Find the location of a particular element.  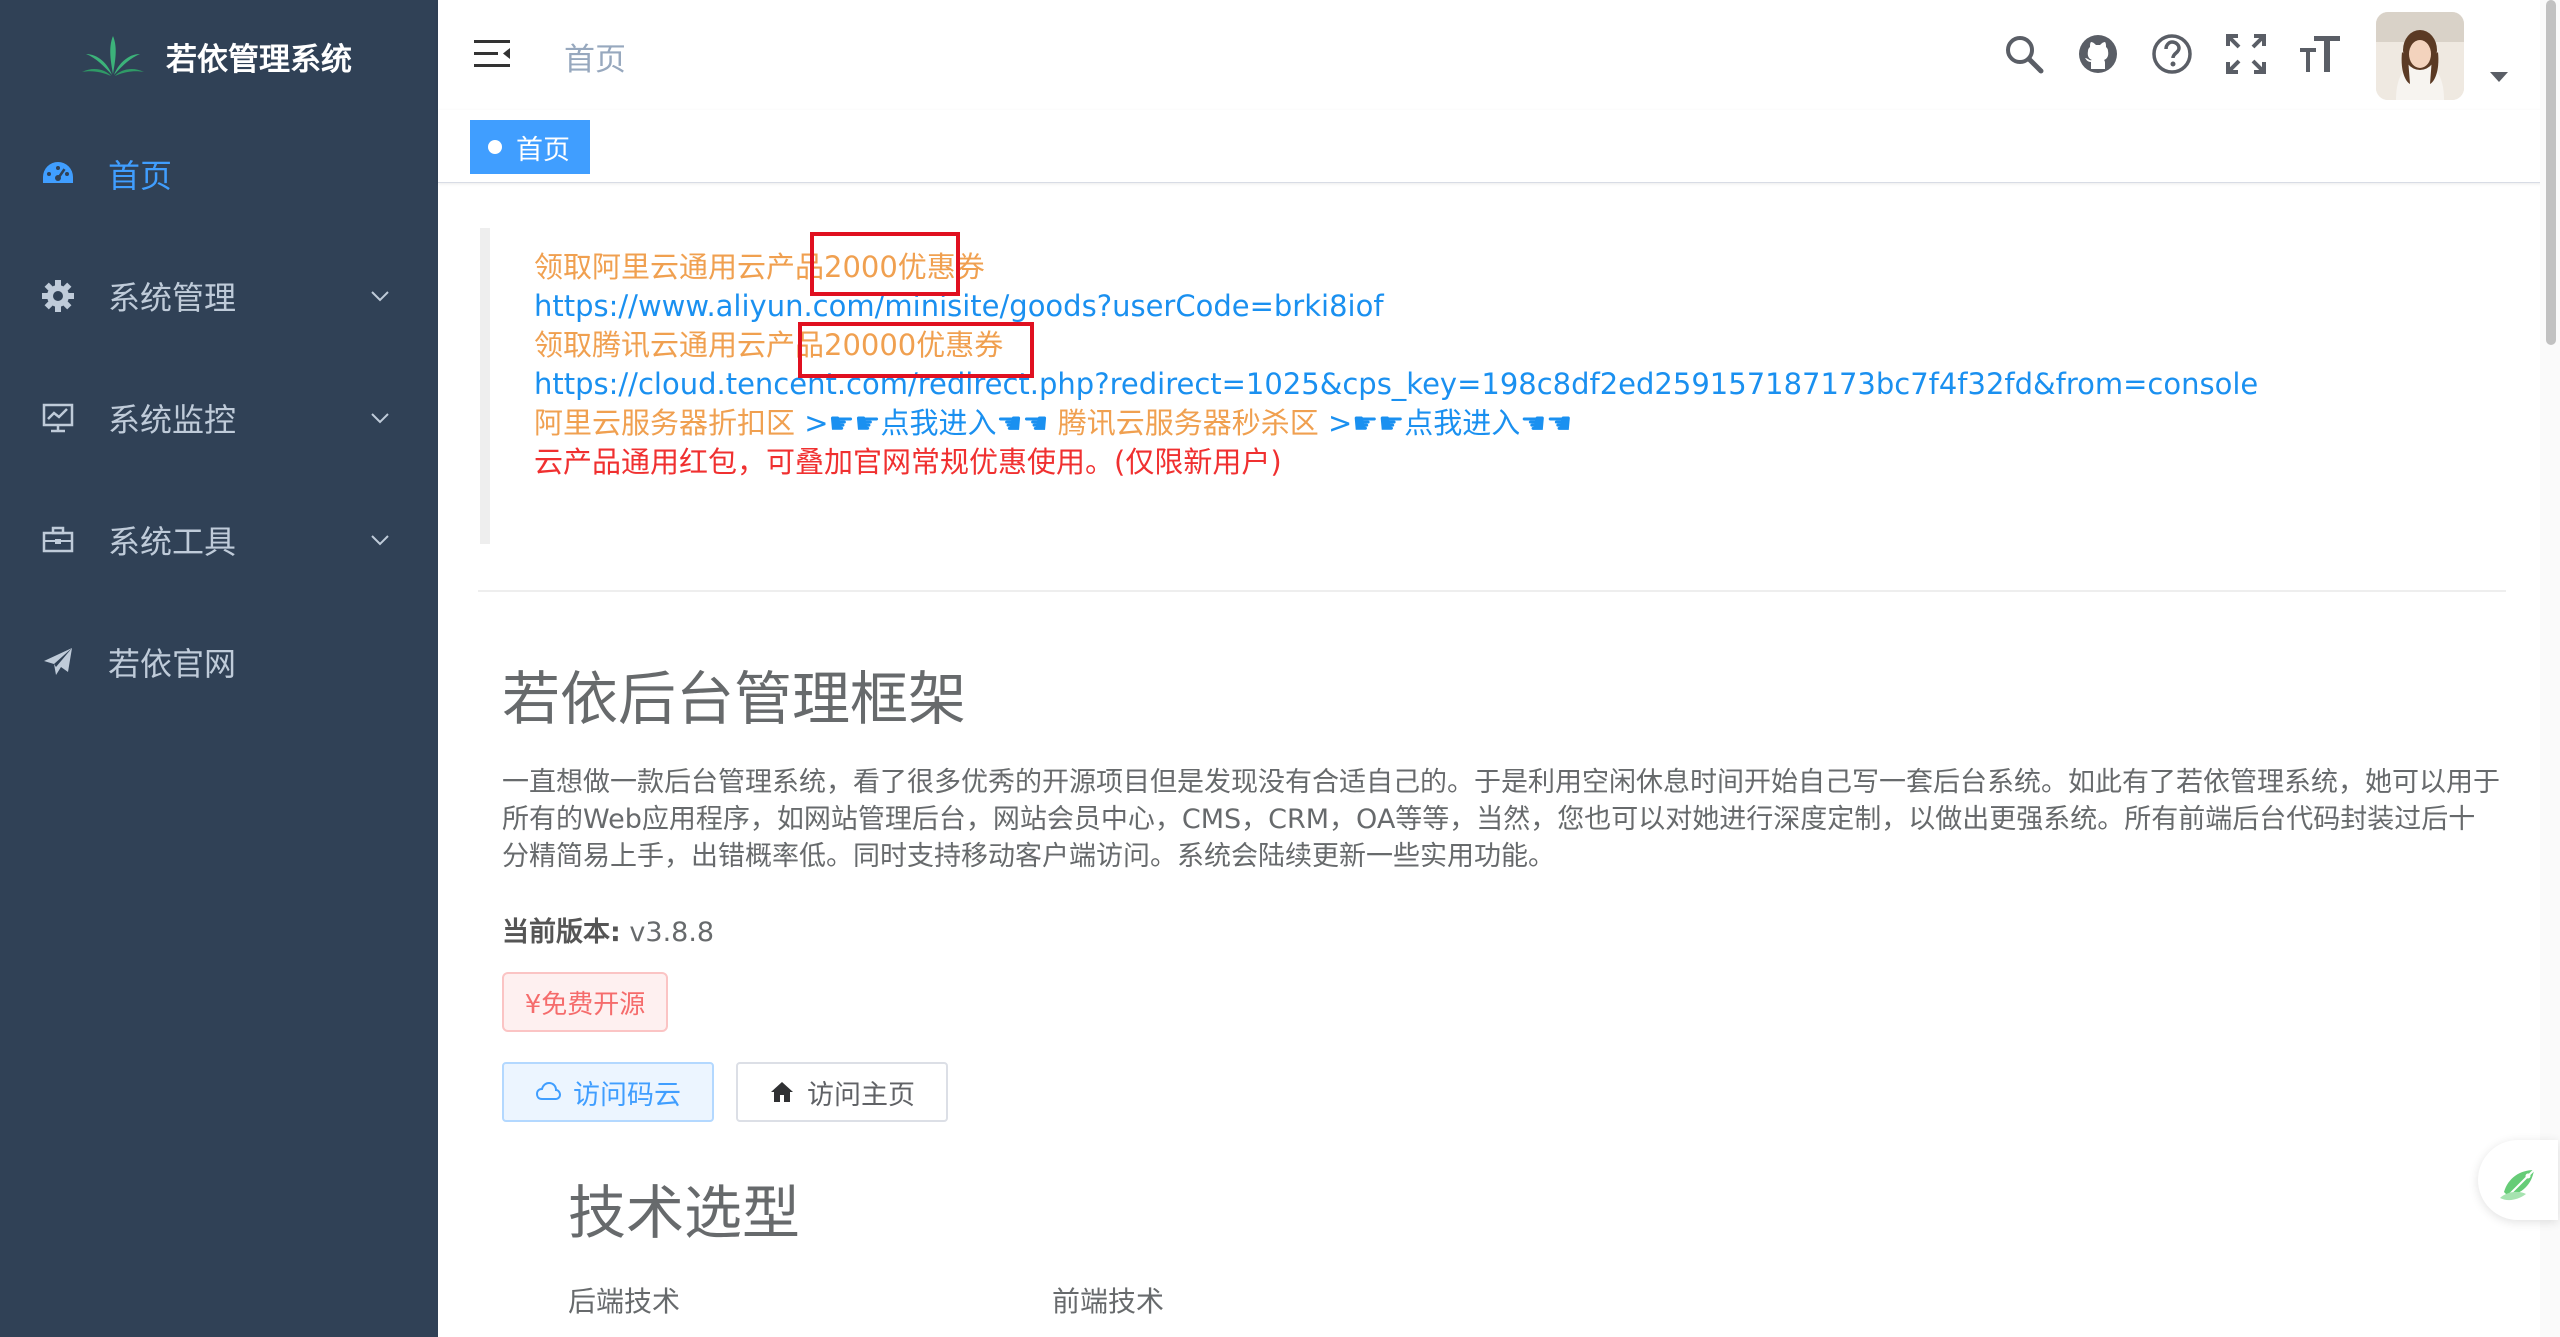

backend-tech-label: 后端技术 is located at coordinates (624, 1301).